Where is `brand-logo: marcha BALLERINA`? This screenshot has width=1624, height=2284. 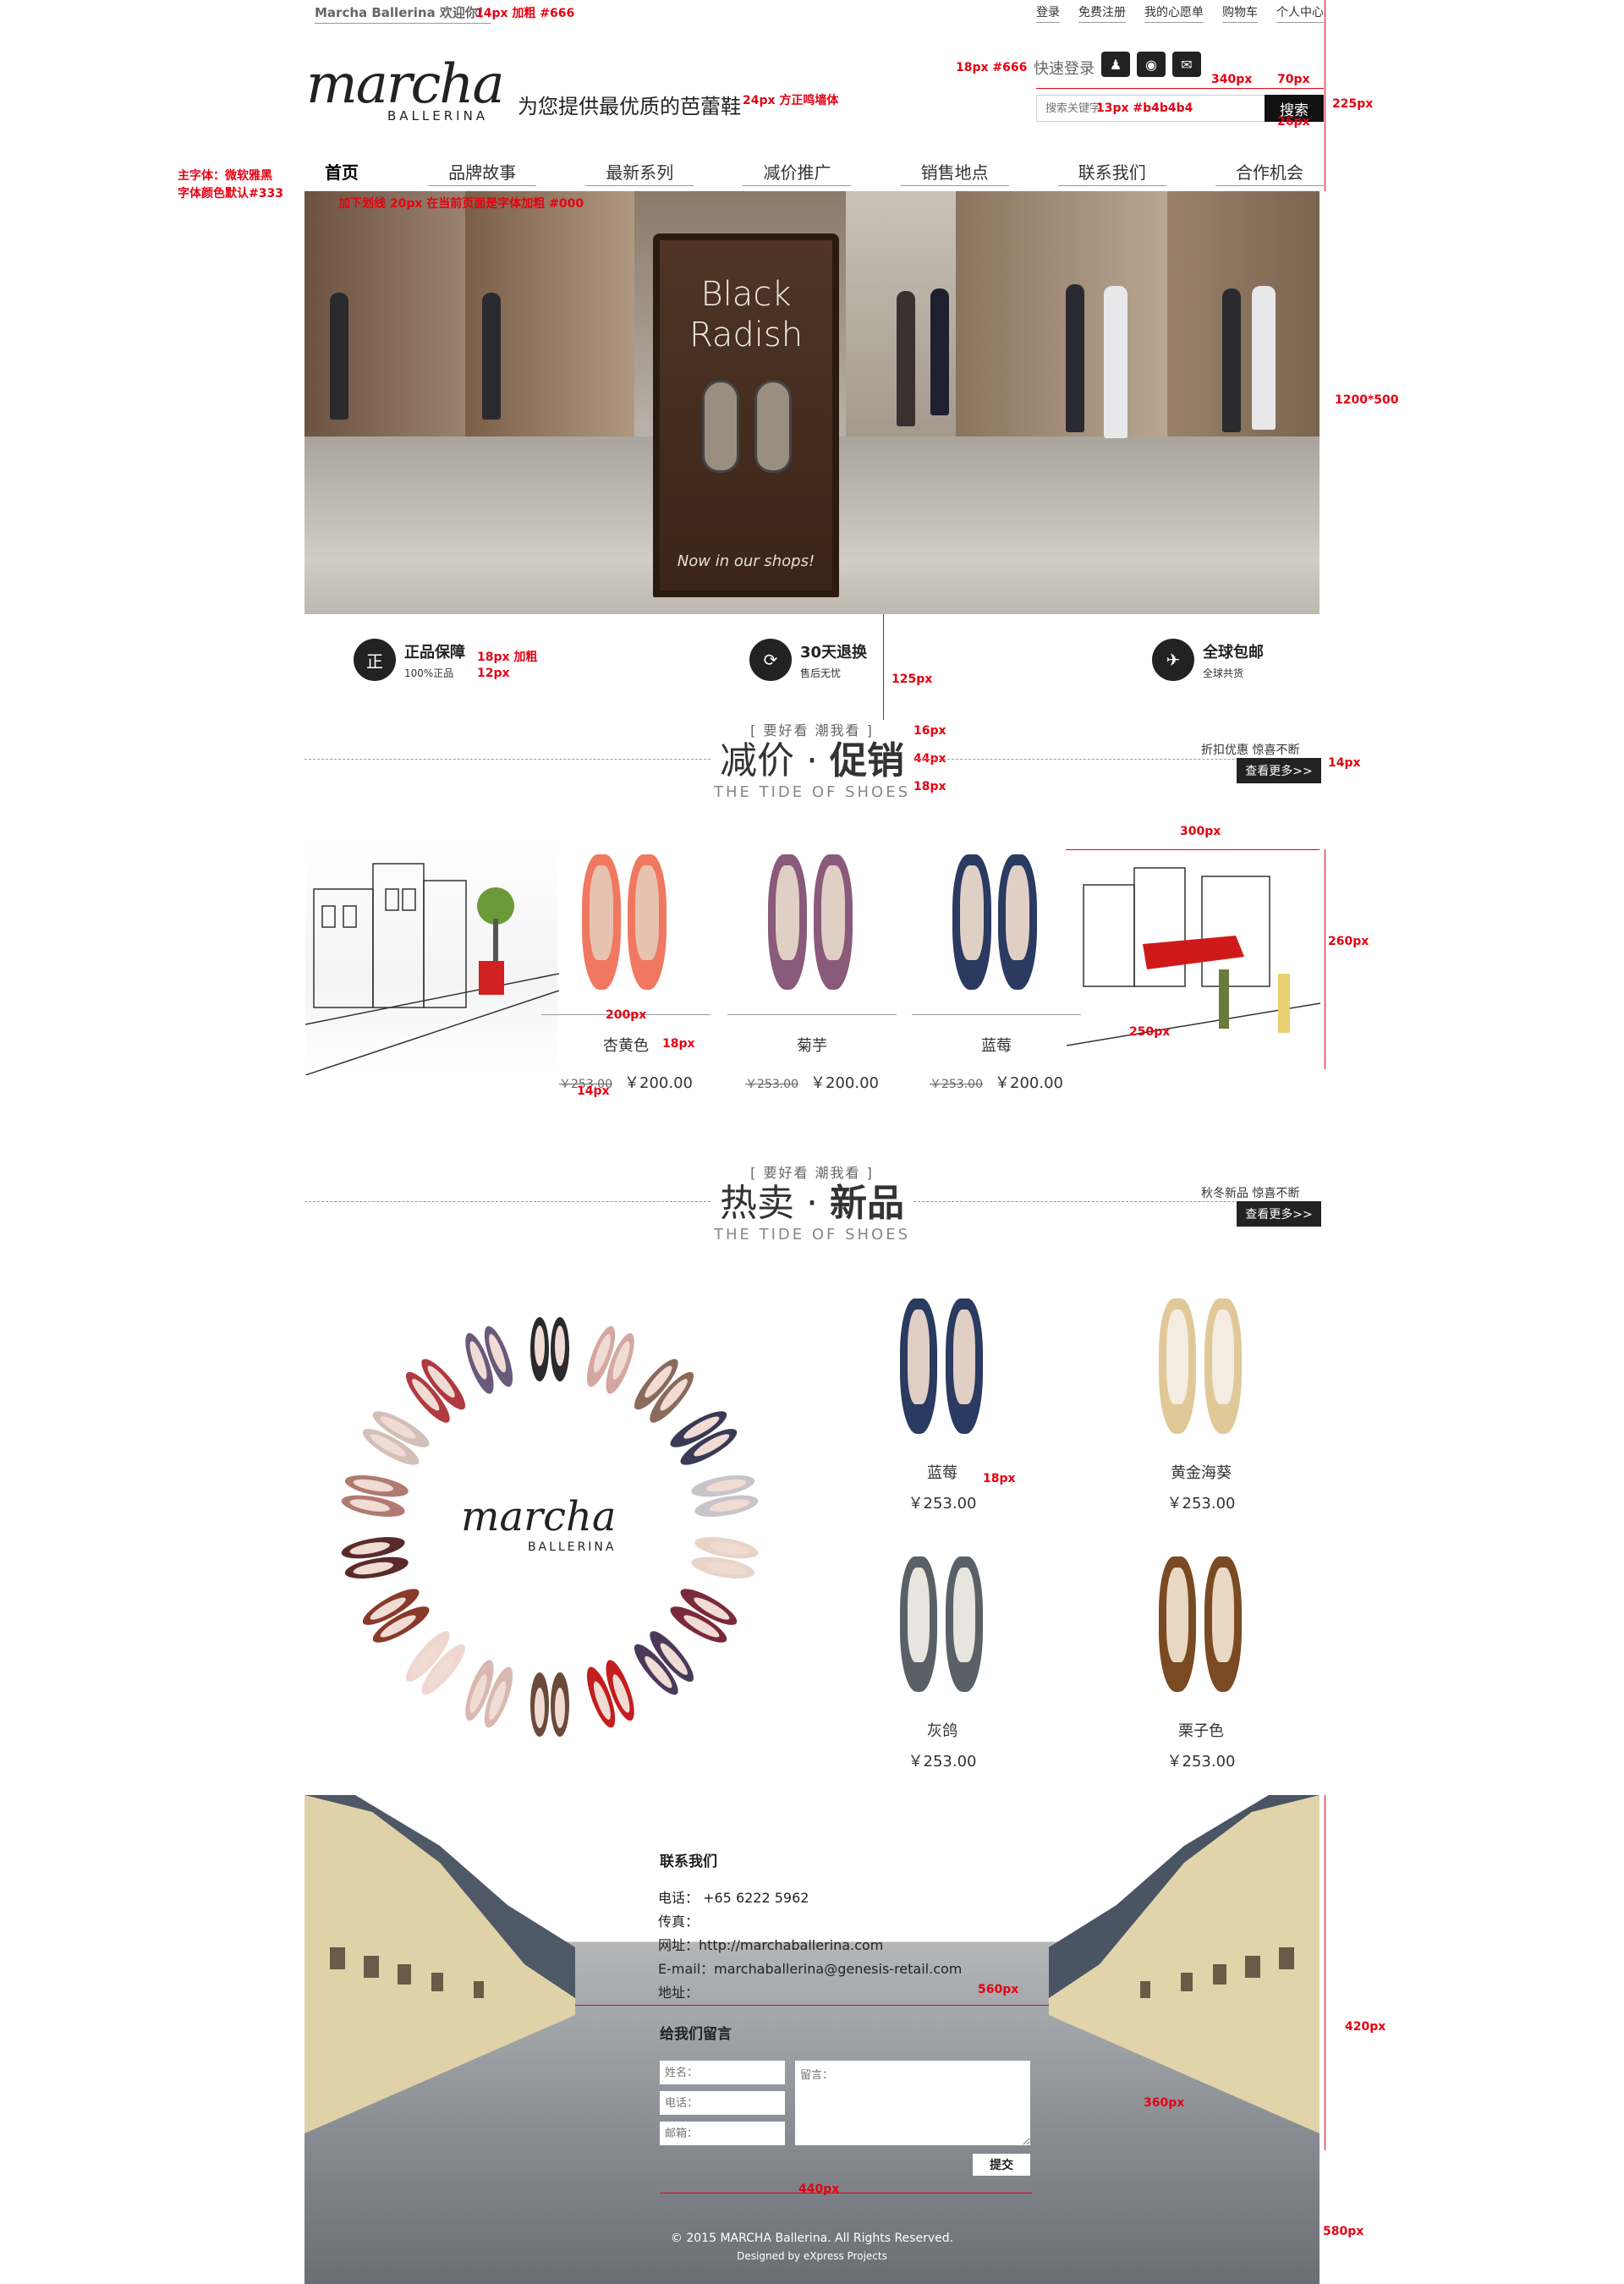 brand-logo: marcha BALLERINA is located at coordinates (406, 88).